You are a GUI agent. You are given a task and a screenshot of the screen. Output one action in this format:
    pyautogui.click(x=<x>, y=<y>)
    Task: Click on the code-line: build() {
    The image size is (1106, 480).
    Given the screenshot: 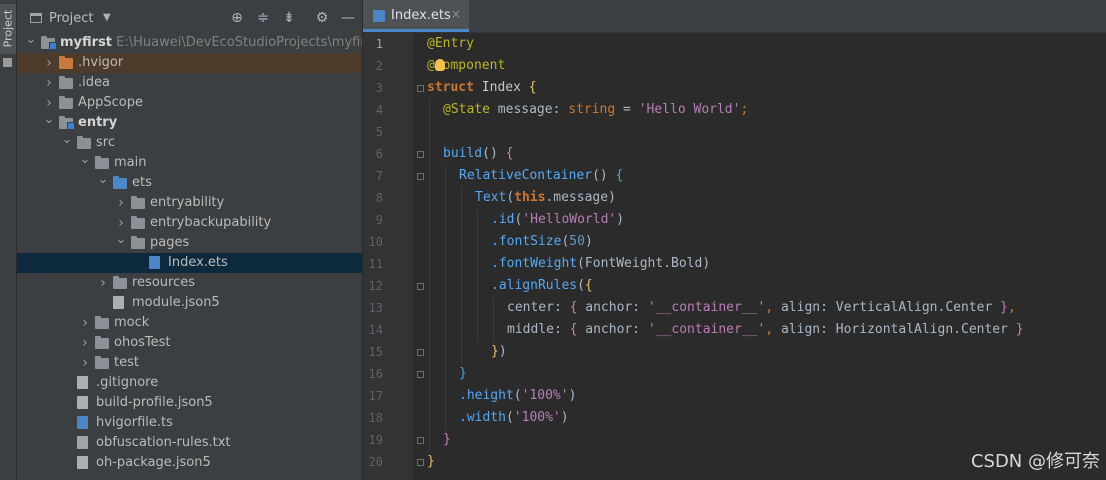 What is the action you would take?
    pyautogui.click(x=478, y=154)
    